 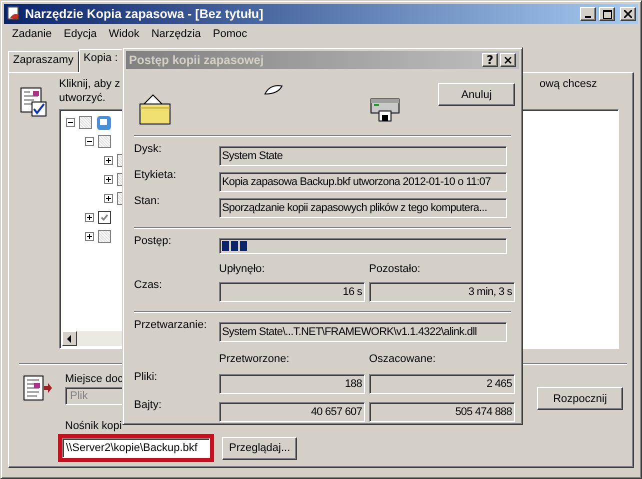 I want to click on input-field: \\Server2\kopie\Backup.bkf, so click(x=136, y=448).